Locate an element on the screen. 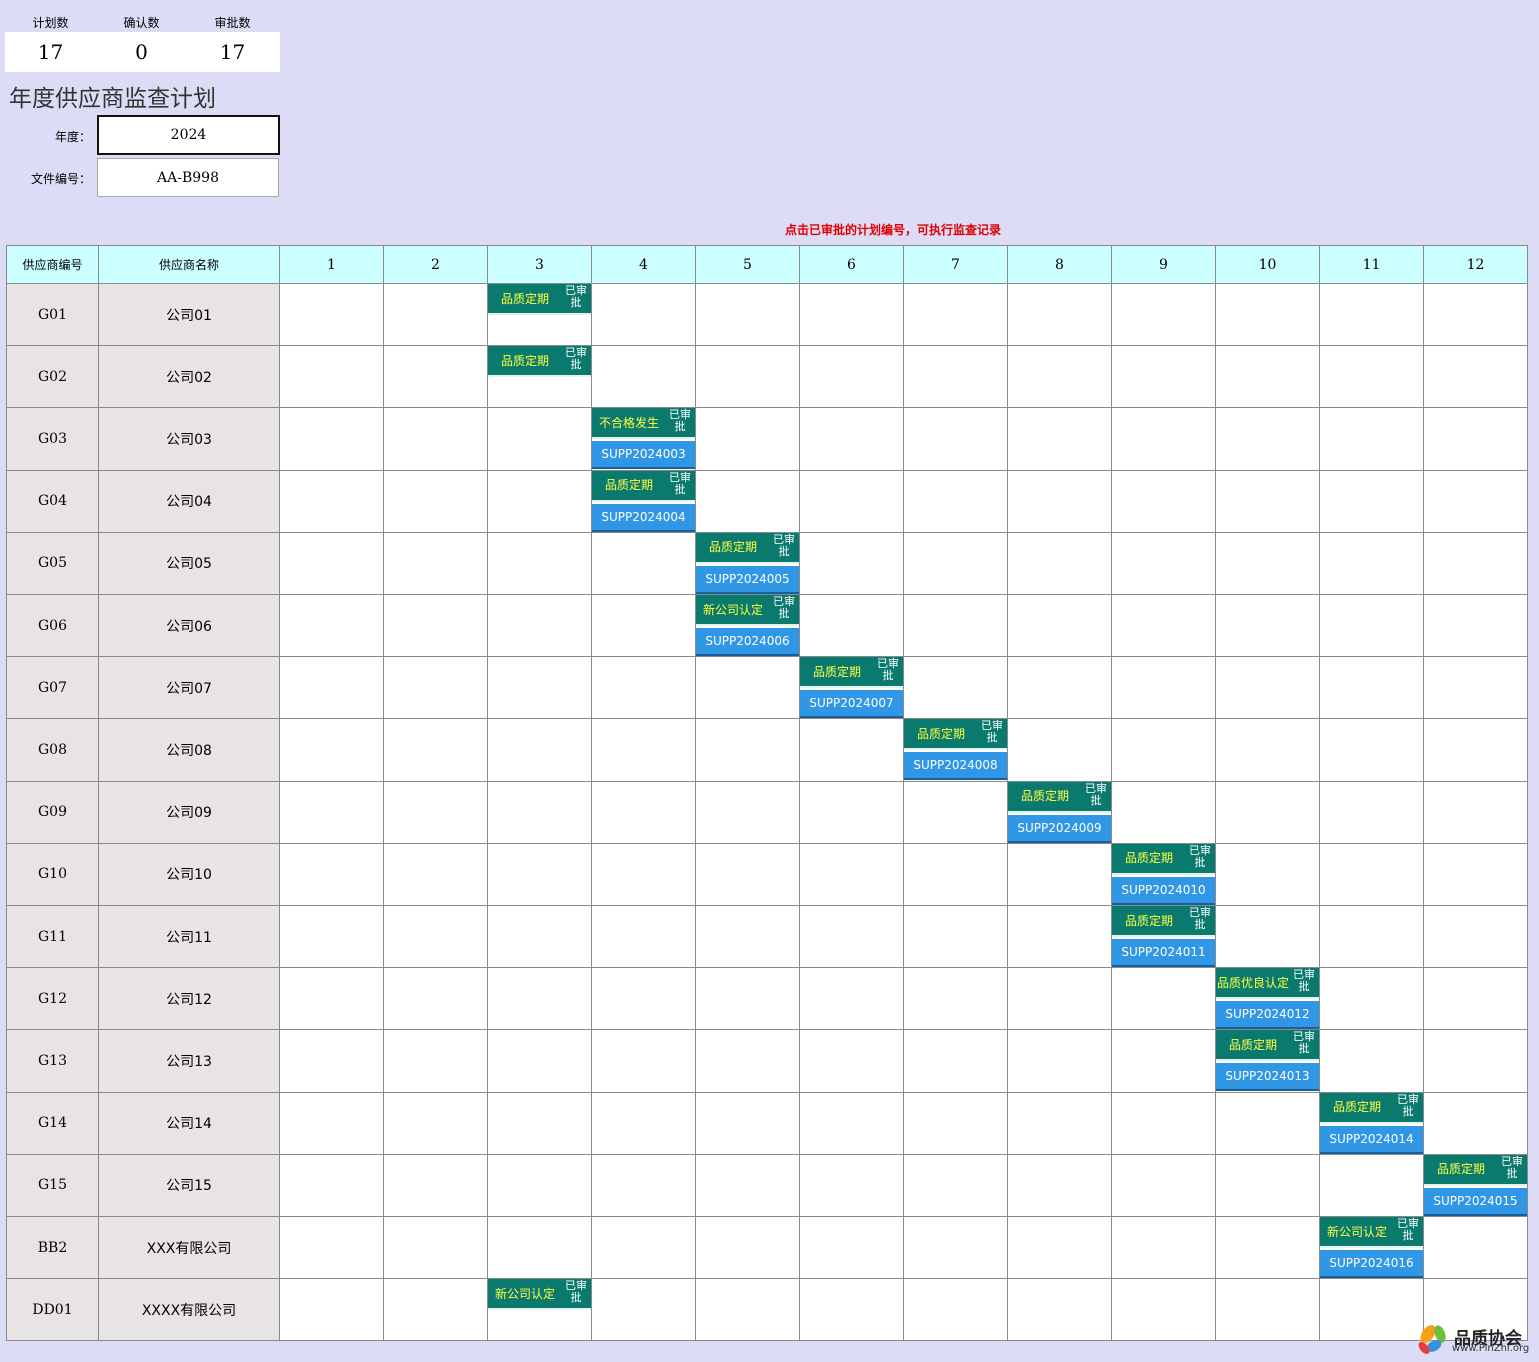 The image size is (1539, 1362). plan-card: 品质定期 已审批 SUPP2024004 is located at coordinates (643, 501).